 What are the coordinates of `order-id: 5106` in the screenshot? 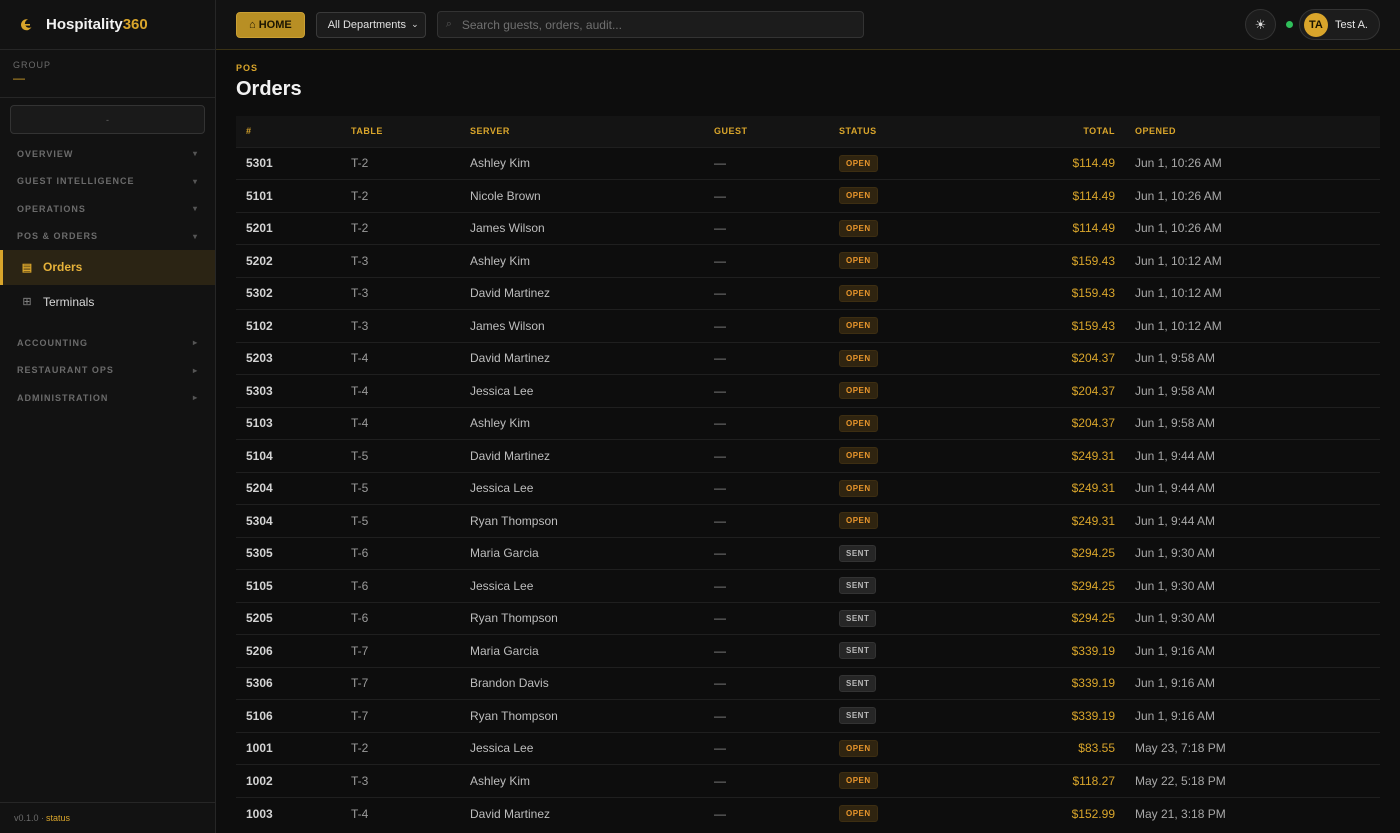 It's located at (259, 715).